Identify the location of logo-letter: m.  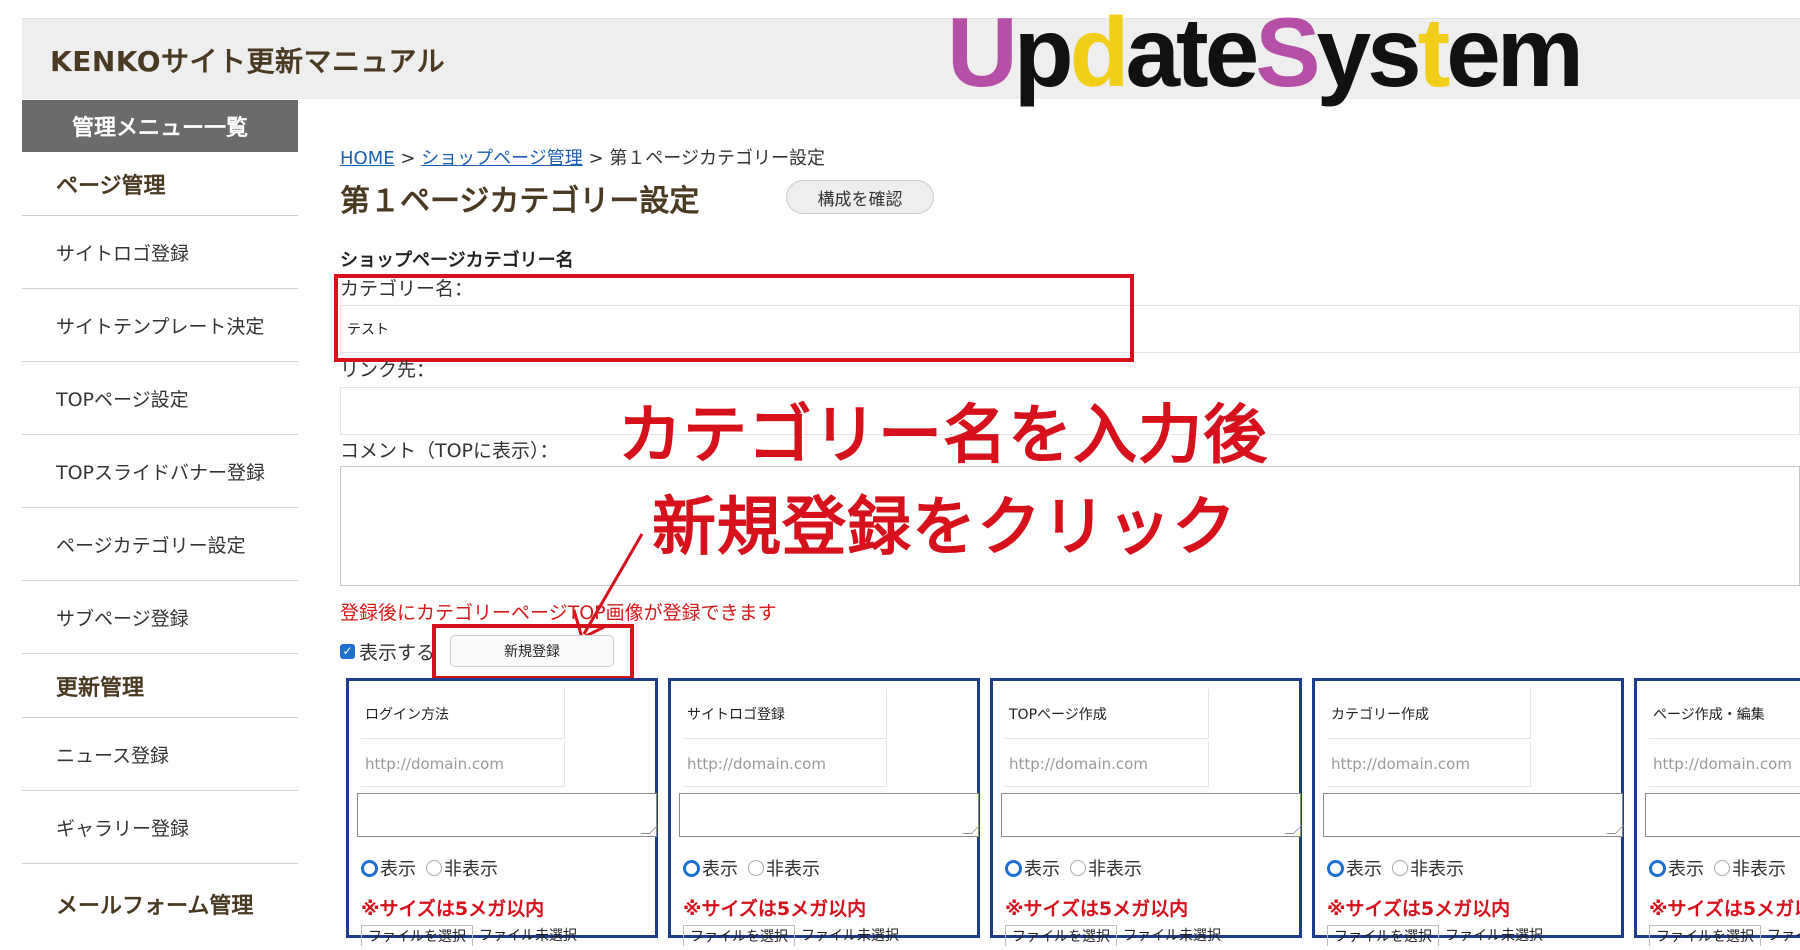
(1540, 53).